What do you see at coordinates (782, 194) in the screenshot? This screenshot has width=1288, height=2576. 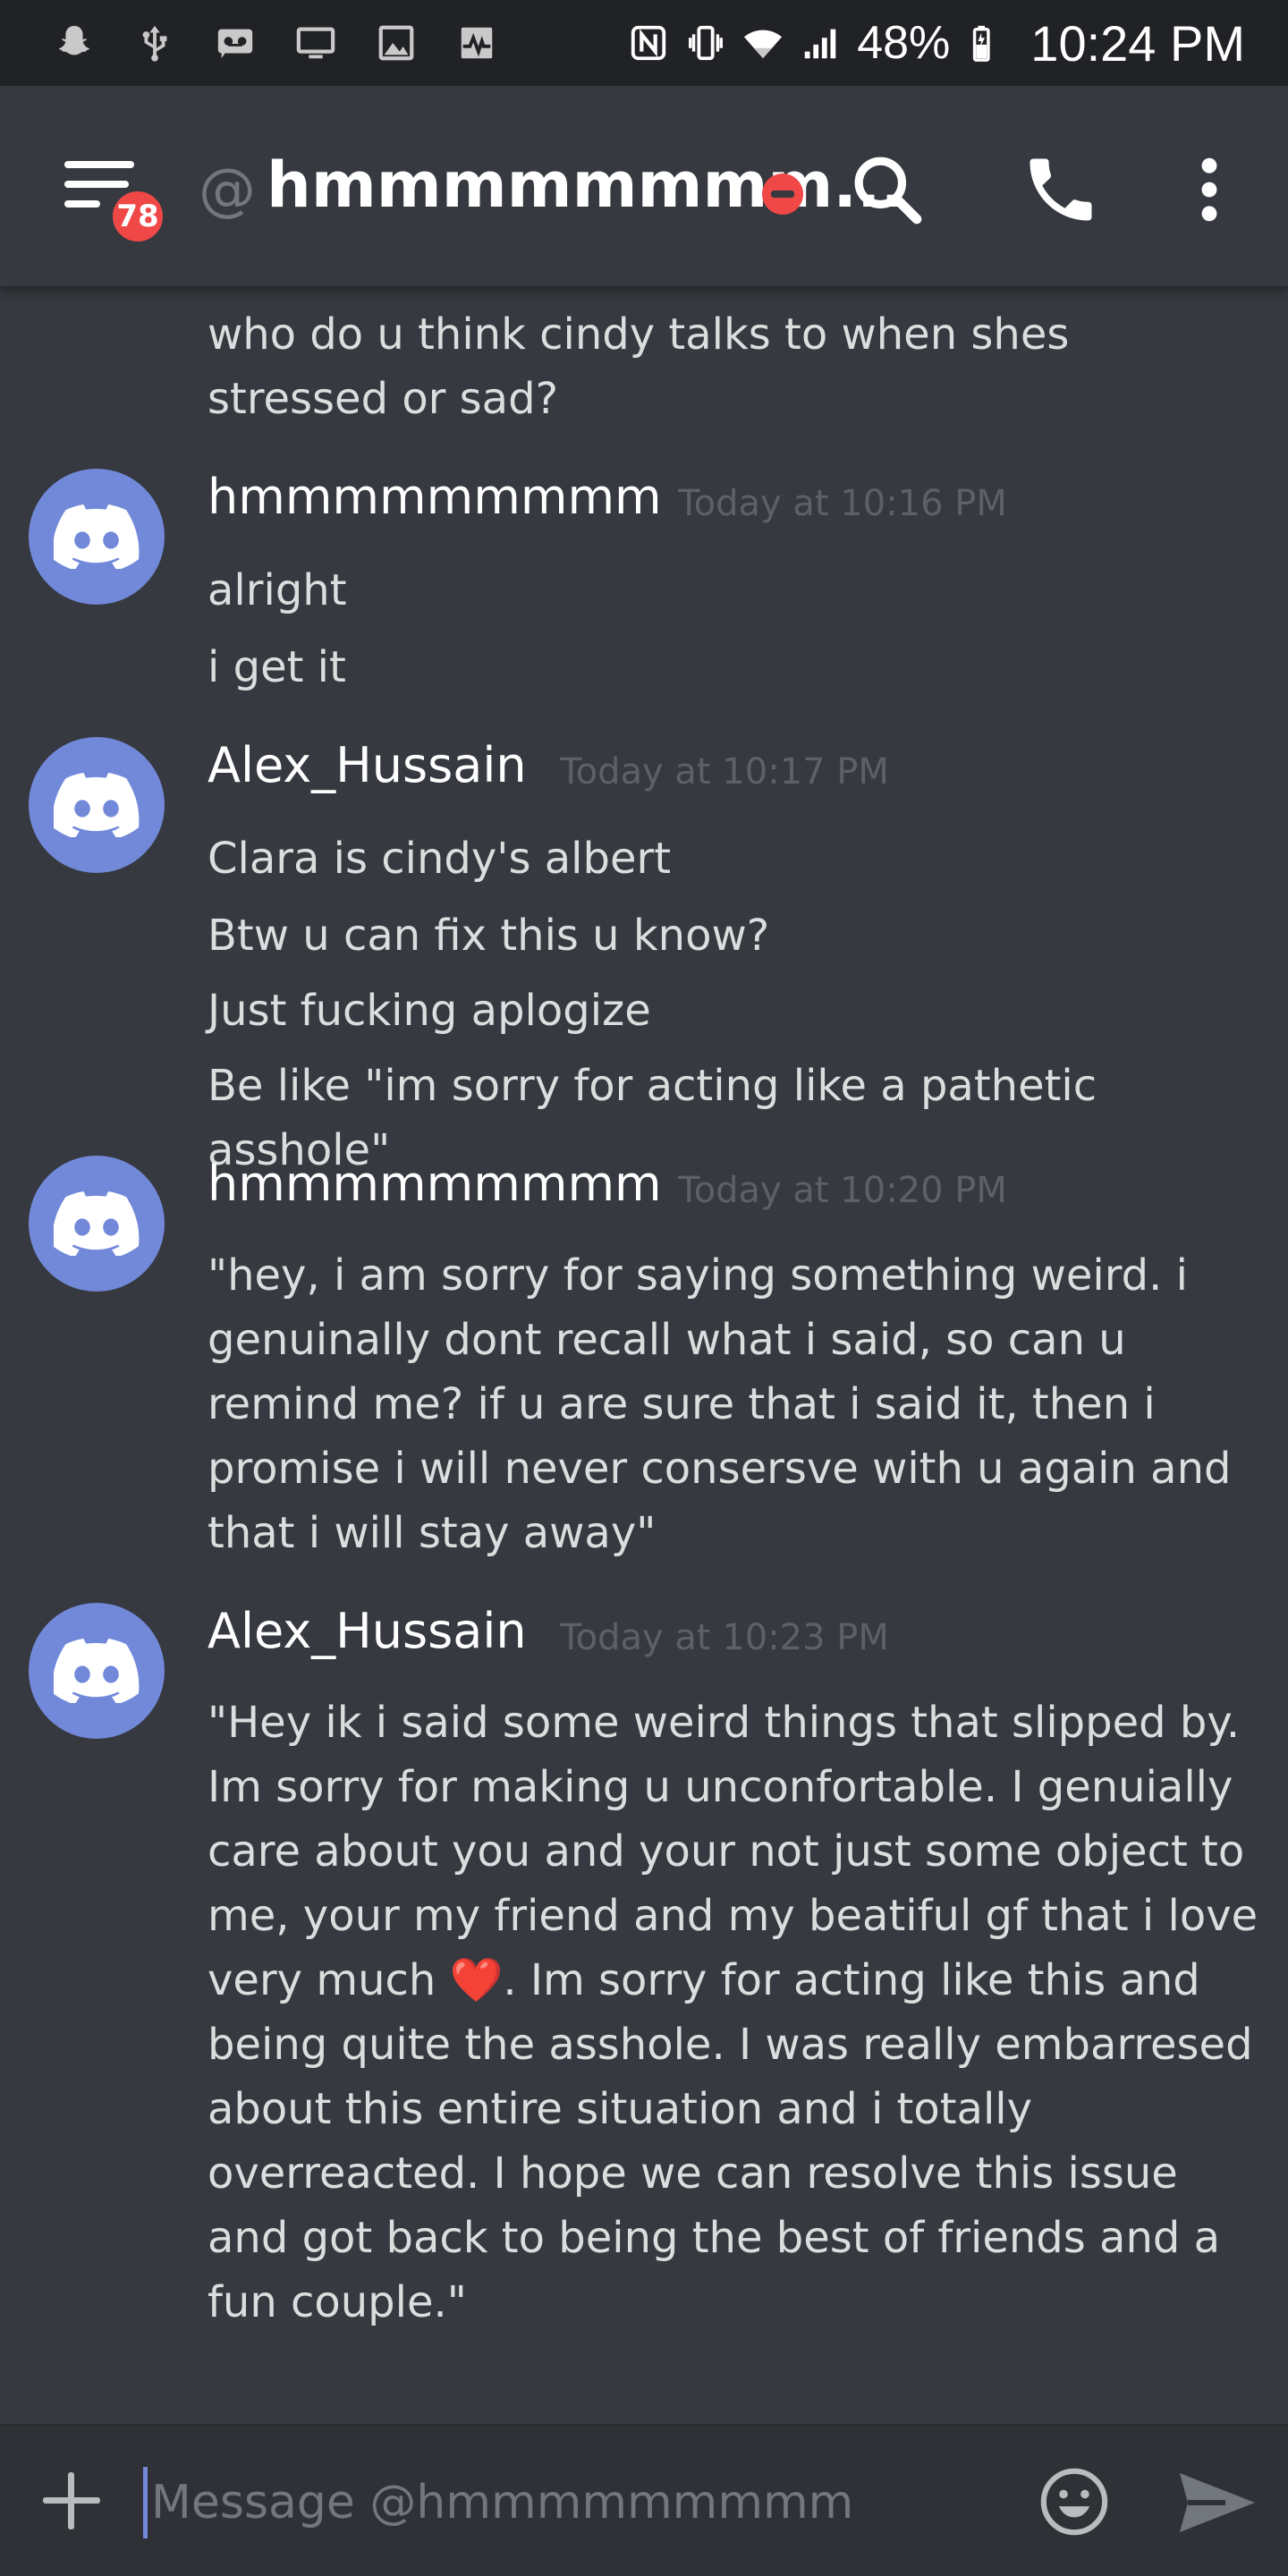 I see `dnd-status-icon` at bounding box center [782, 194].